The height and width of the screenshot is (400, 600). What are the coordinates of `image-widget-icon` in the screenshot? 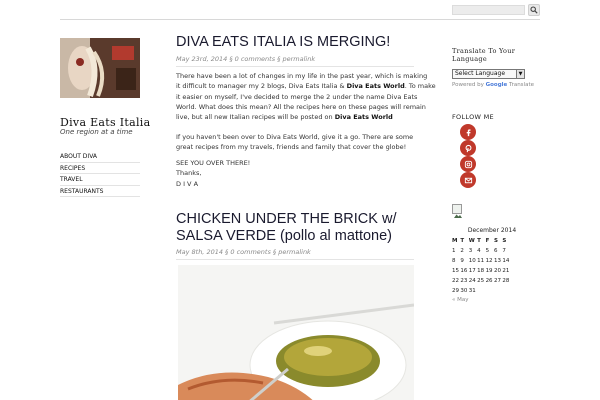 It's located at (457, 211).